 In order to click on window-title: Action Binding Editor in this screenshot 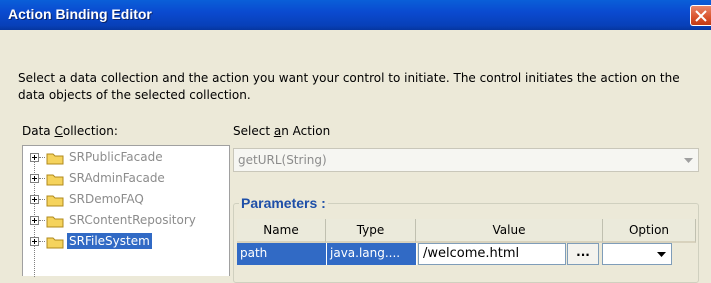, I will do `click(80, 14)`.